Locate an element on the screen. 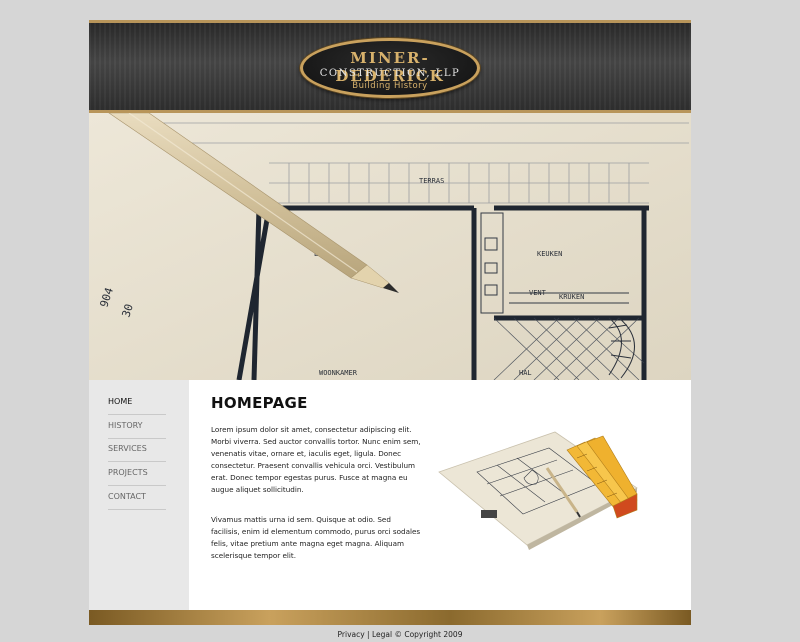 This screenshot has height=642, width=800. room-label-hal: HAL is located at coordinates (525, 373).